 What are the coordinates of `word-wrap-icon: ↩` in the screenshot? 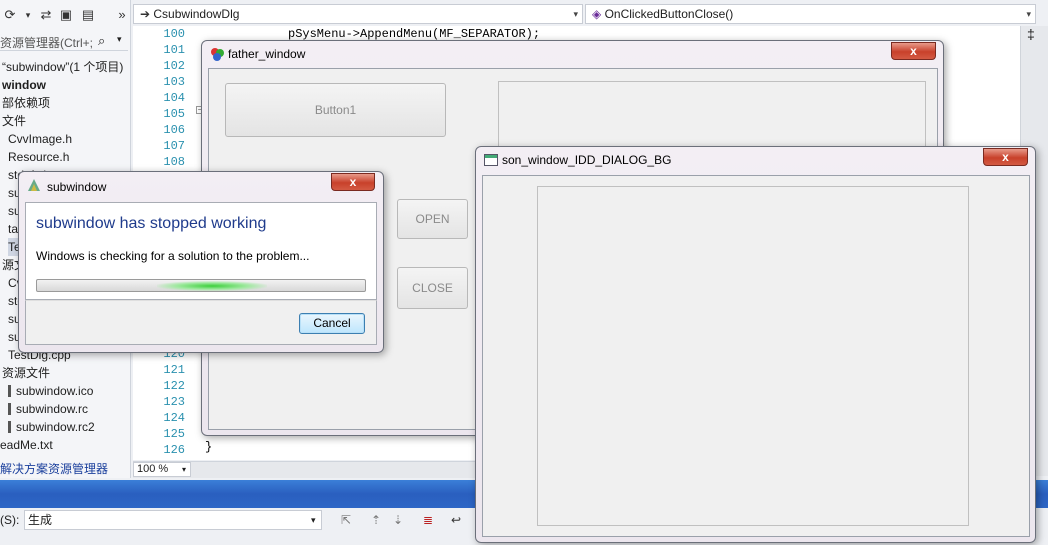 It's located at (456, 520).